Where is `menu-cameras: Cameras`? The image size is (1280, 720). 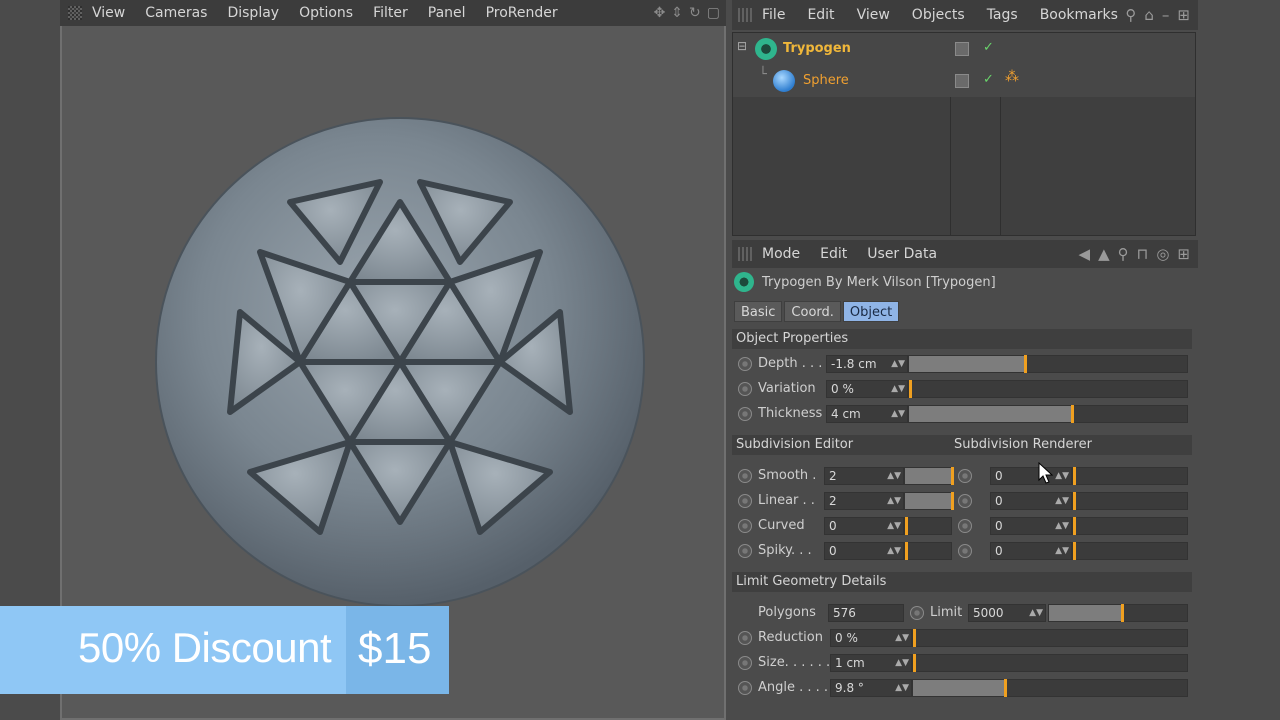 menu-cameras: Cameras is located at coordinates (176, 13).